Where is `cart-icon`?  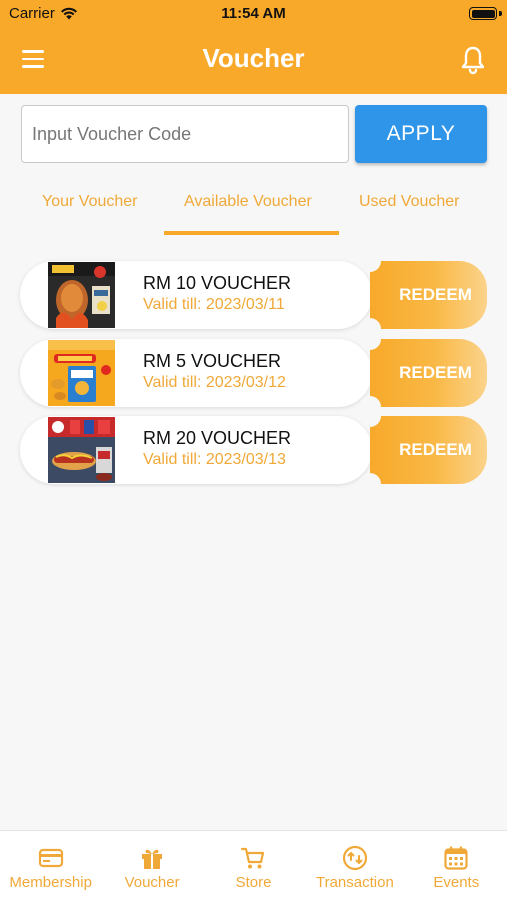 cart-icon is located at coordinates (253, 858).